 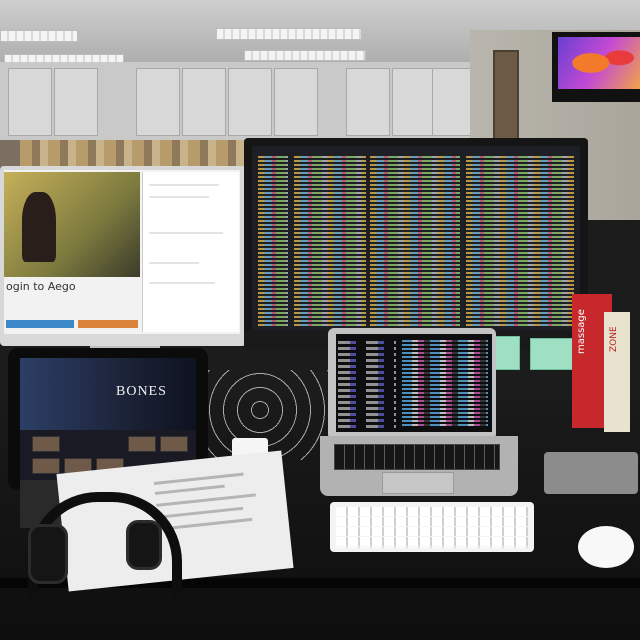 I want to click on video-title: ogin to Aego, so click(x=41, y=286).